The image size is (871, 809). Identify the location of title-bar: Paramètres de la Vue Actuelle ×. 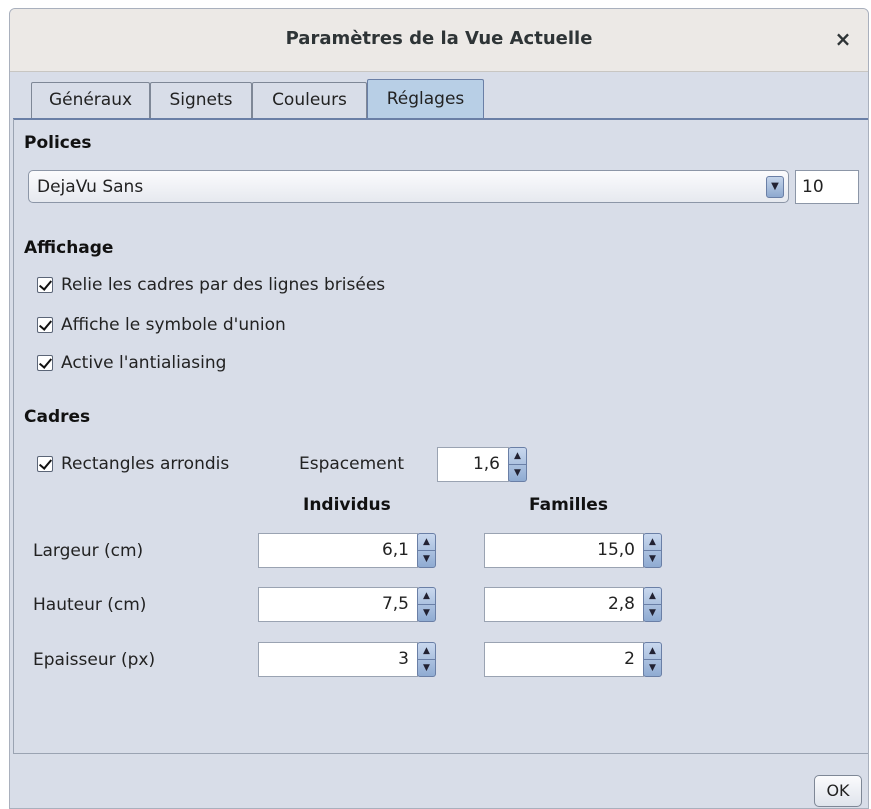
(439, 40).